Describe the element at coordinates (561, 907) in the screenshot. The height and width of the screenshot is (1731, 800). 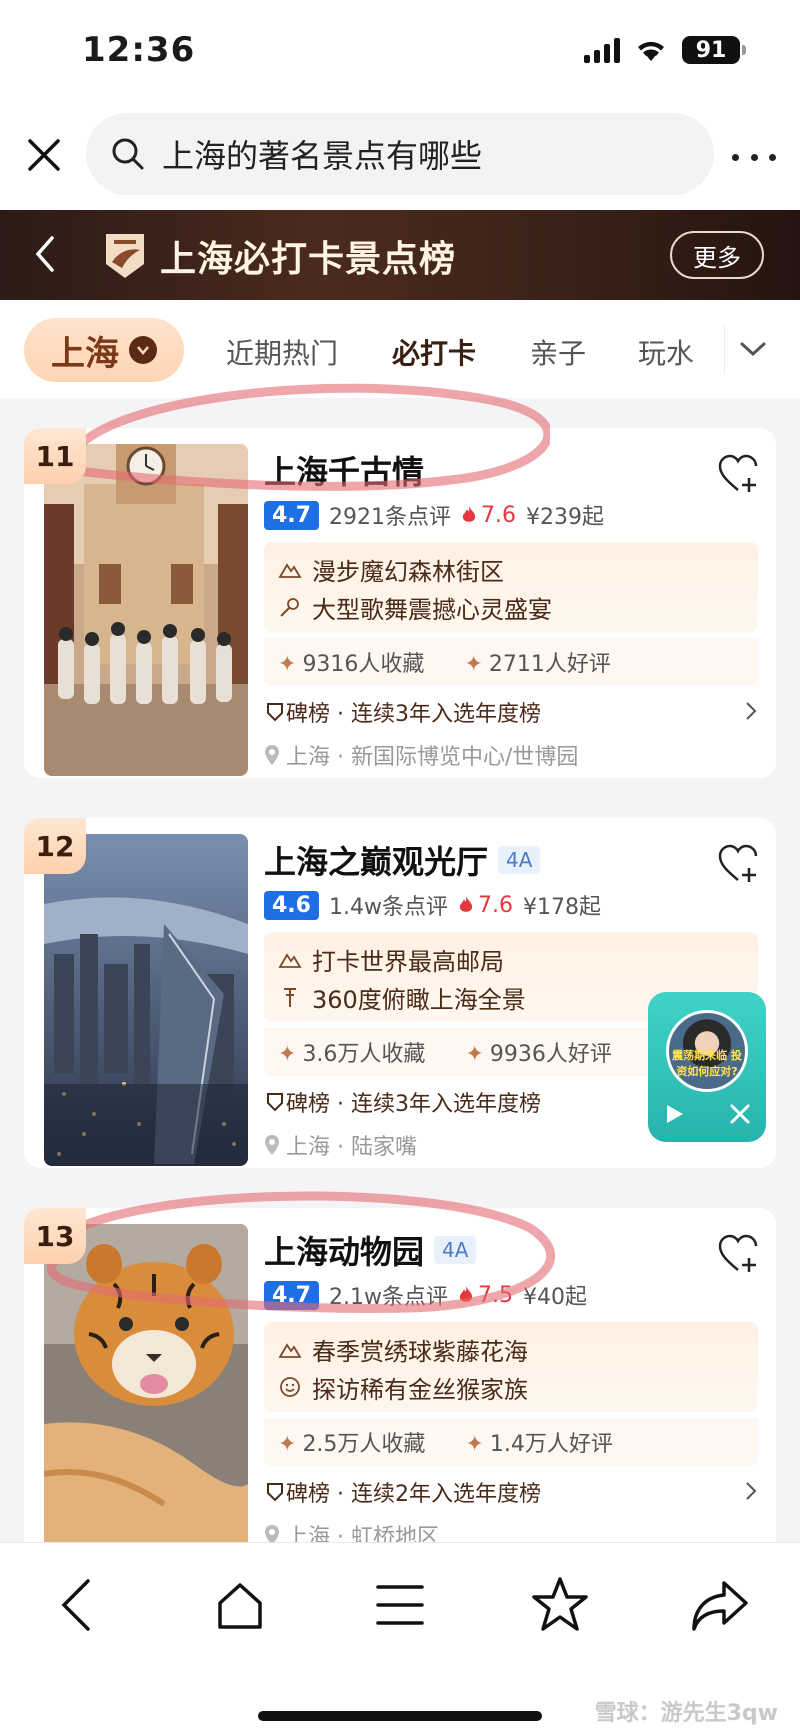
I see `price: ¥178起` at that location.